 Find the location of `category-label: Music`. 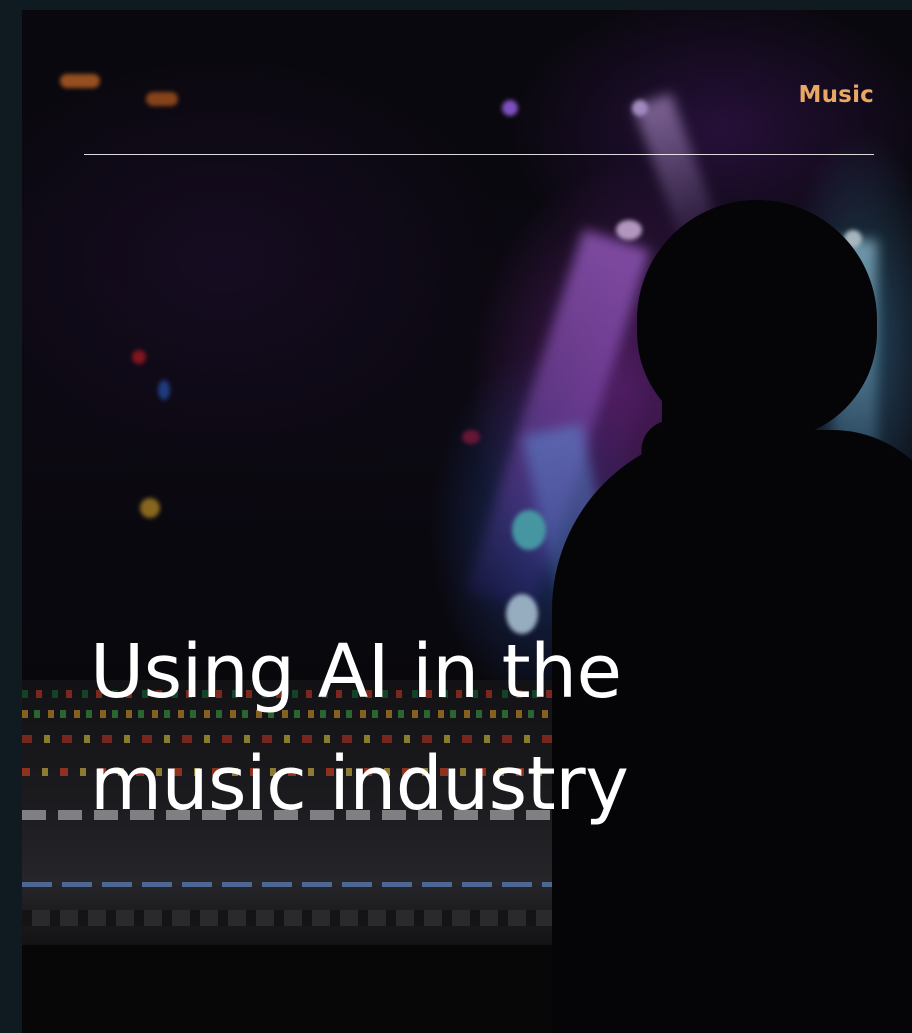

category-label: Music is located at coordinates (836, 95).